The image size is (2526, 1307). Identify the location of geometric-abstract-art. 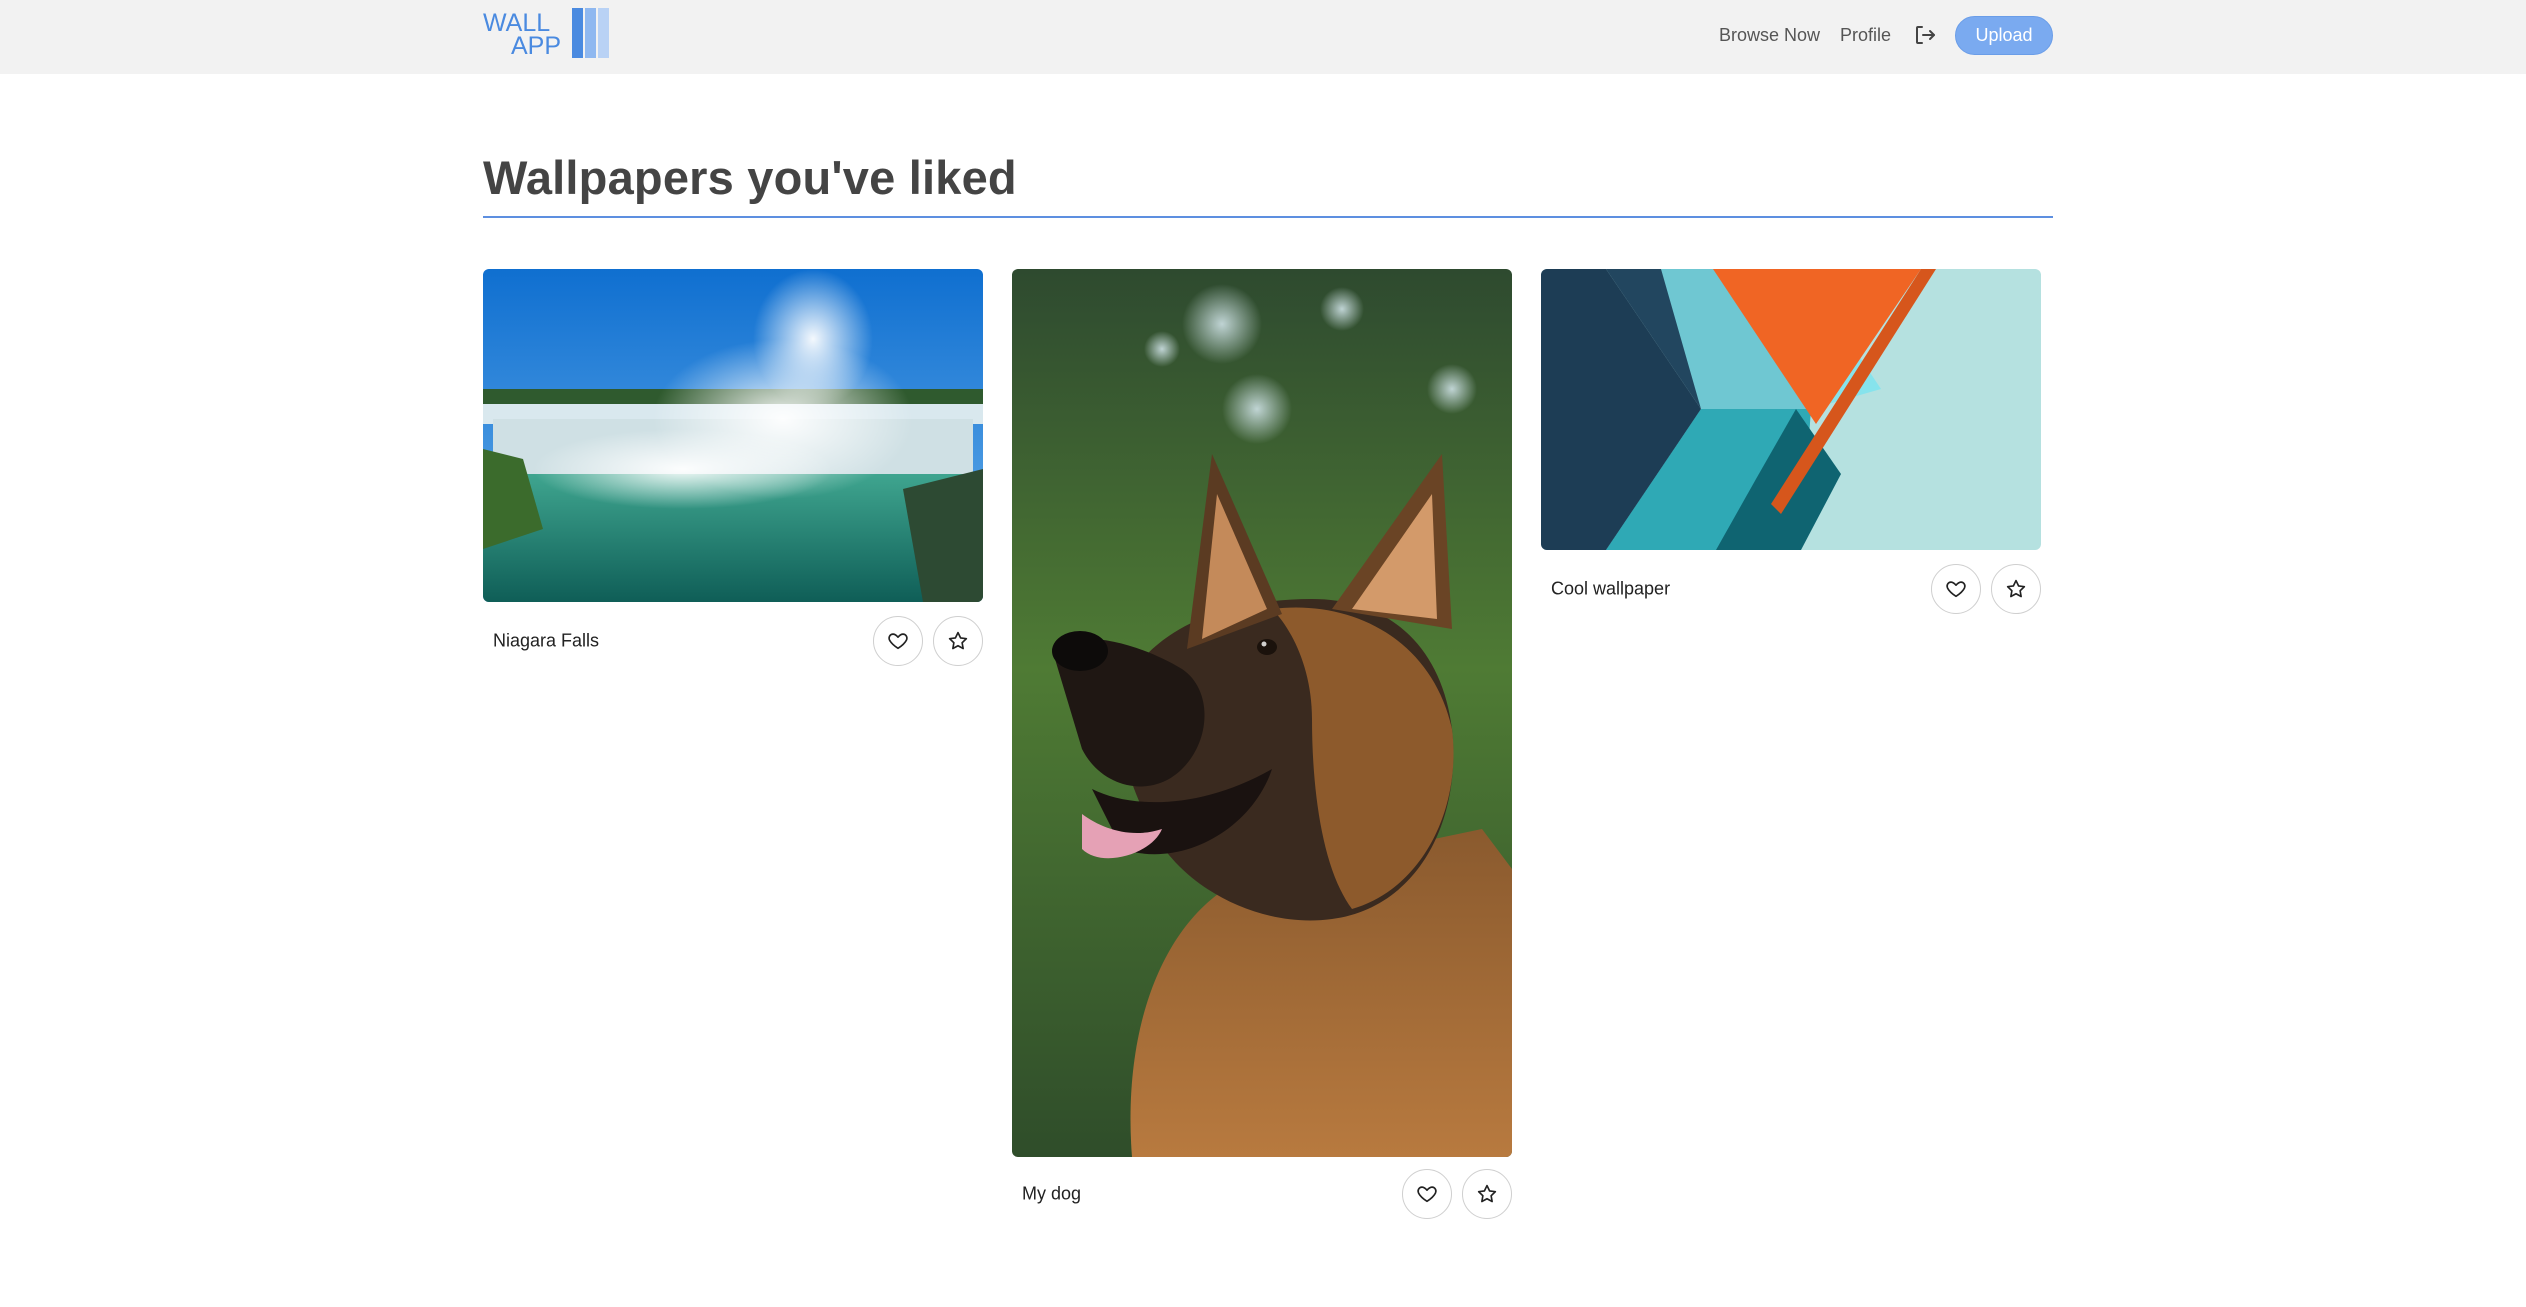
(1791, 409).